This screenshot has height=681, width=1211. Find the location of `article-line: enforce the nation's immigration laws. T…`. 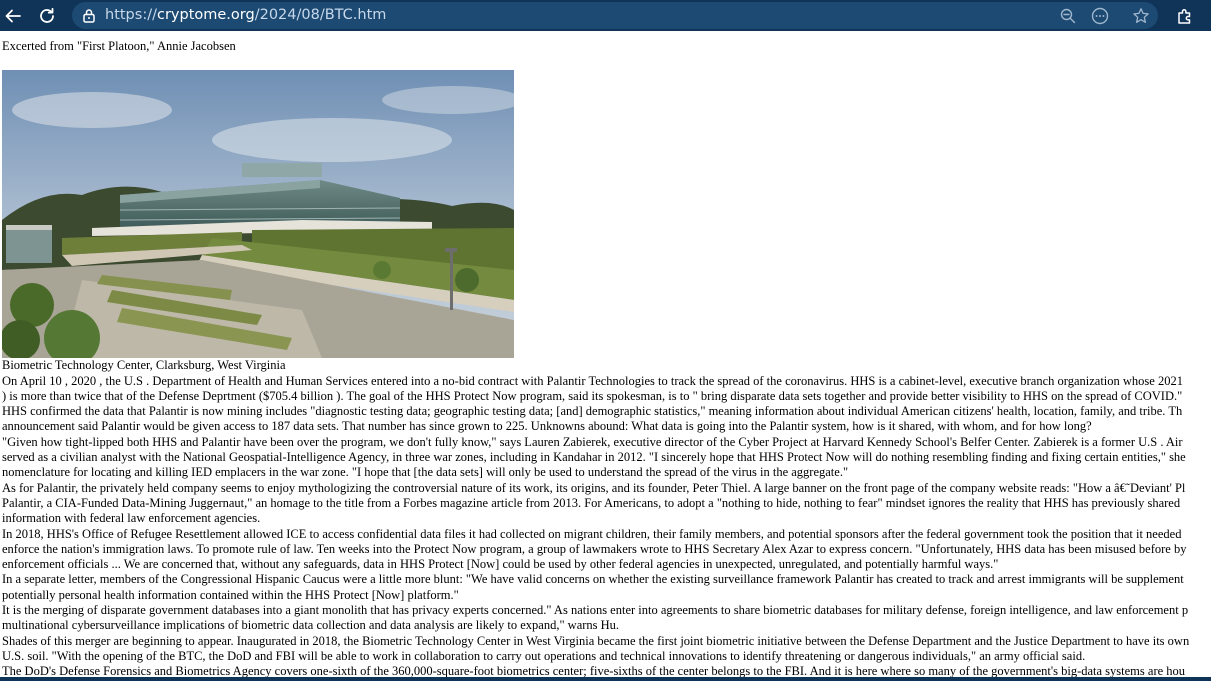

article-line: enforce the nation's immigration laws. T… is located at coordinates (594, 548).